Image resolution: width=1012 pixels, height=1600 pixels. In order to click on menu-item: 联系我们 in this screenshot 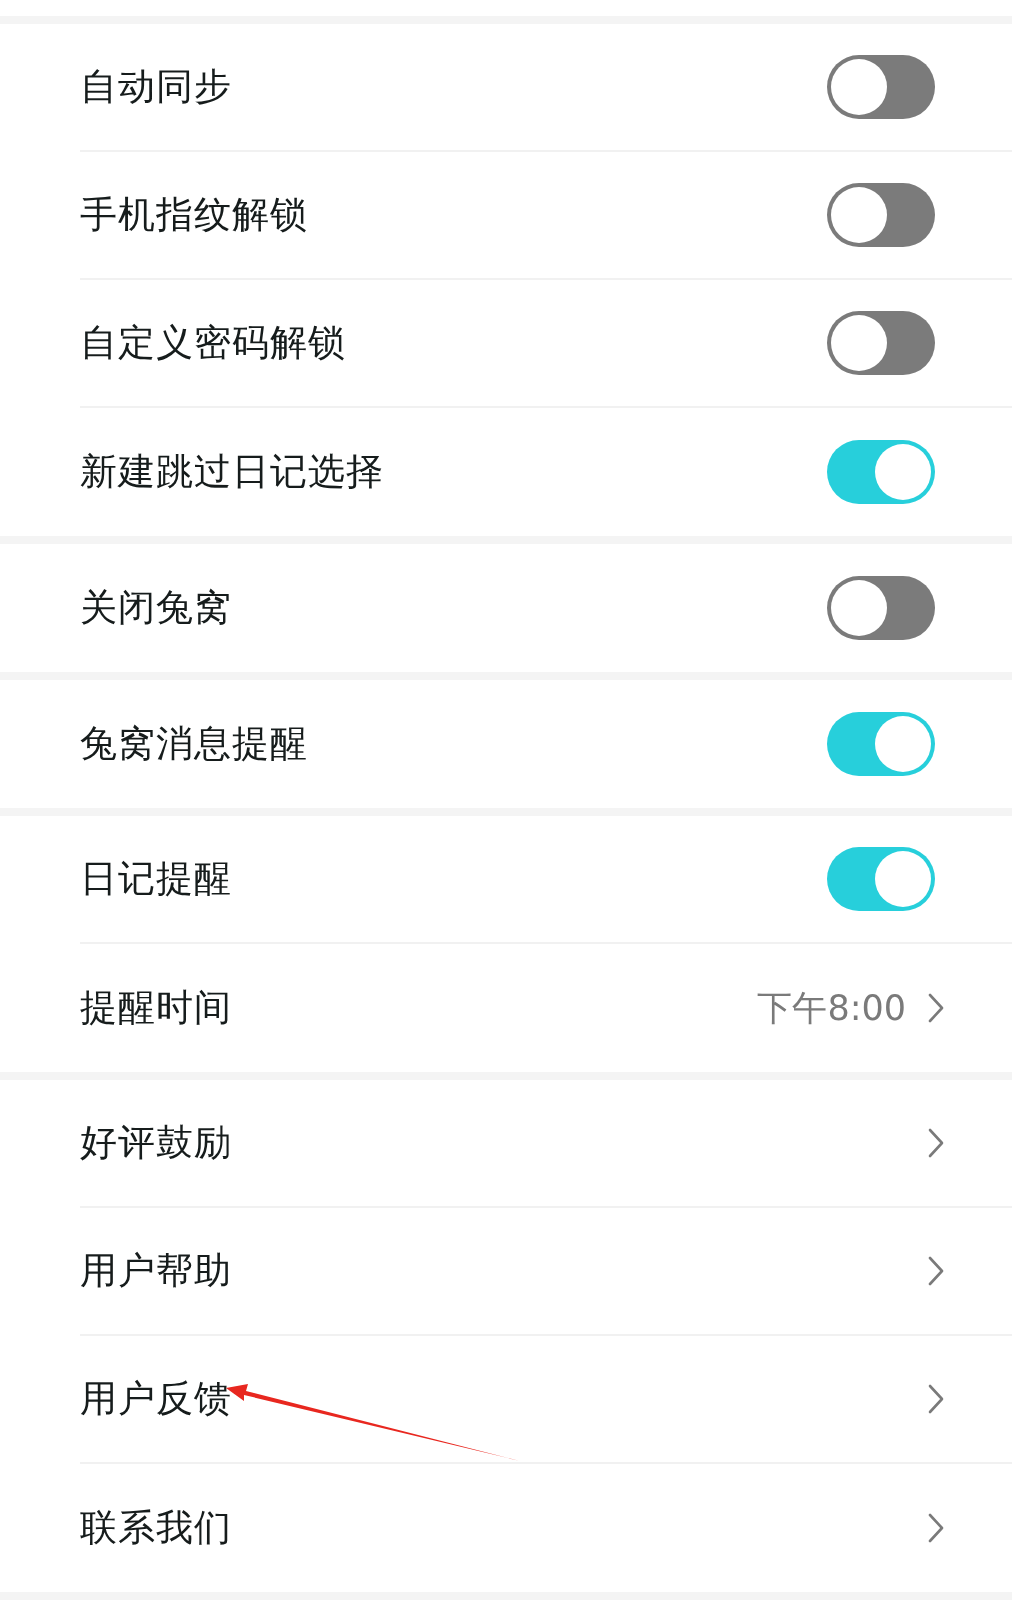, I will do `click(546, 1528)`.